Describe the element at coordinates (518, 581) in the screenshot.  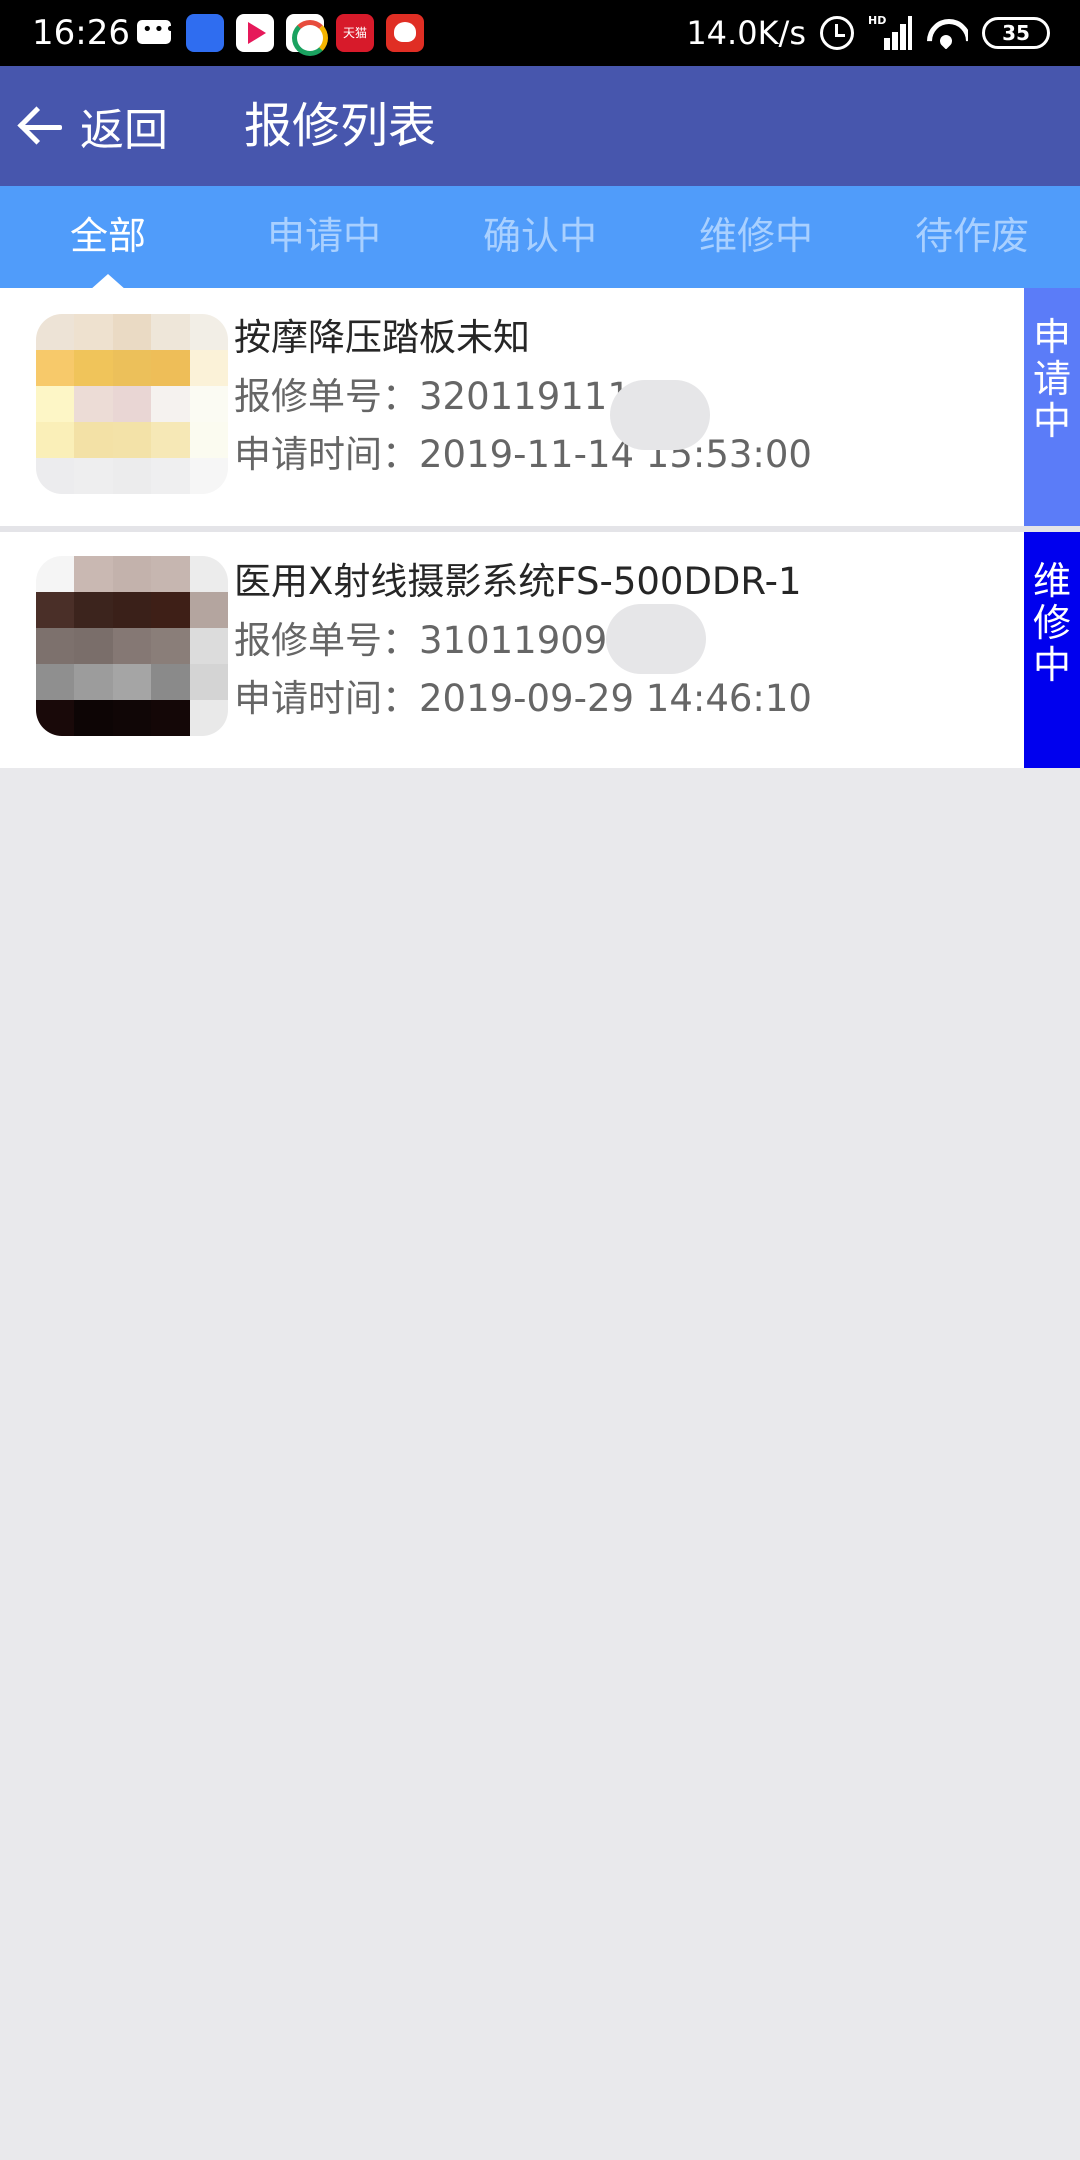
I see `item-name: 医用X射线摄影系统FS-500DDR-1` at that location.